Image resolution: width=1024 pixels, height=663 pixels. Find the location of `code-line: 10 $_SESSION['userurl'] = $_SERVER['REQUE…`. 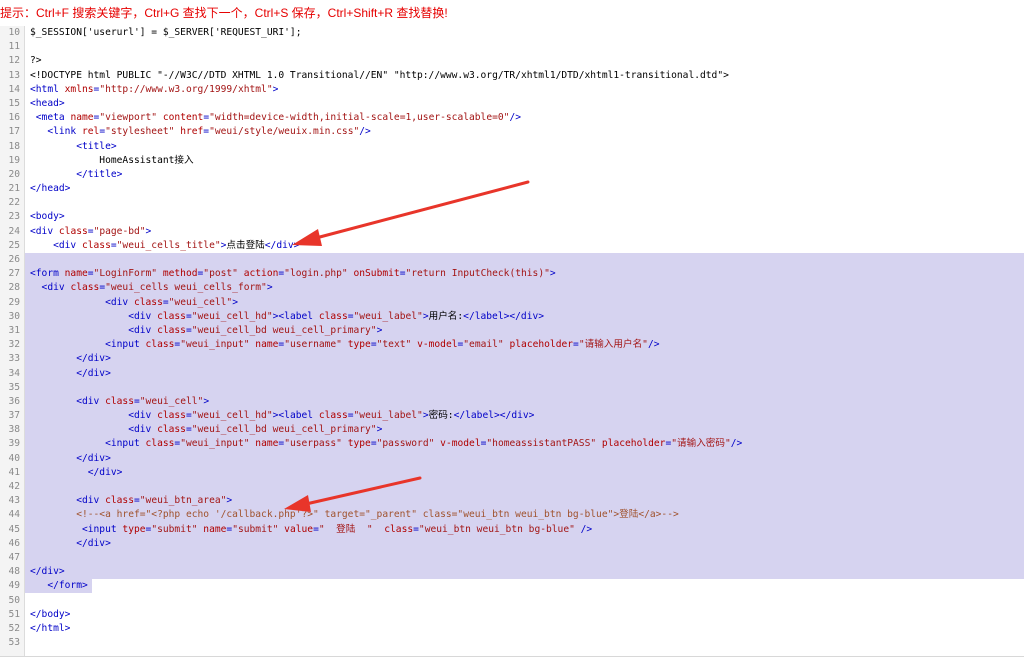

code-line: 10 $_SESSION['userurl'] = $_SERVER['REQUE… is located at coordinates (512, 33).